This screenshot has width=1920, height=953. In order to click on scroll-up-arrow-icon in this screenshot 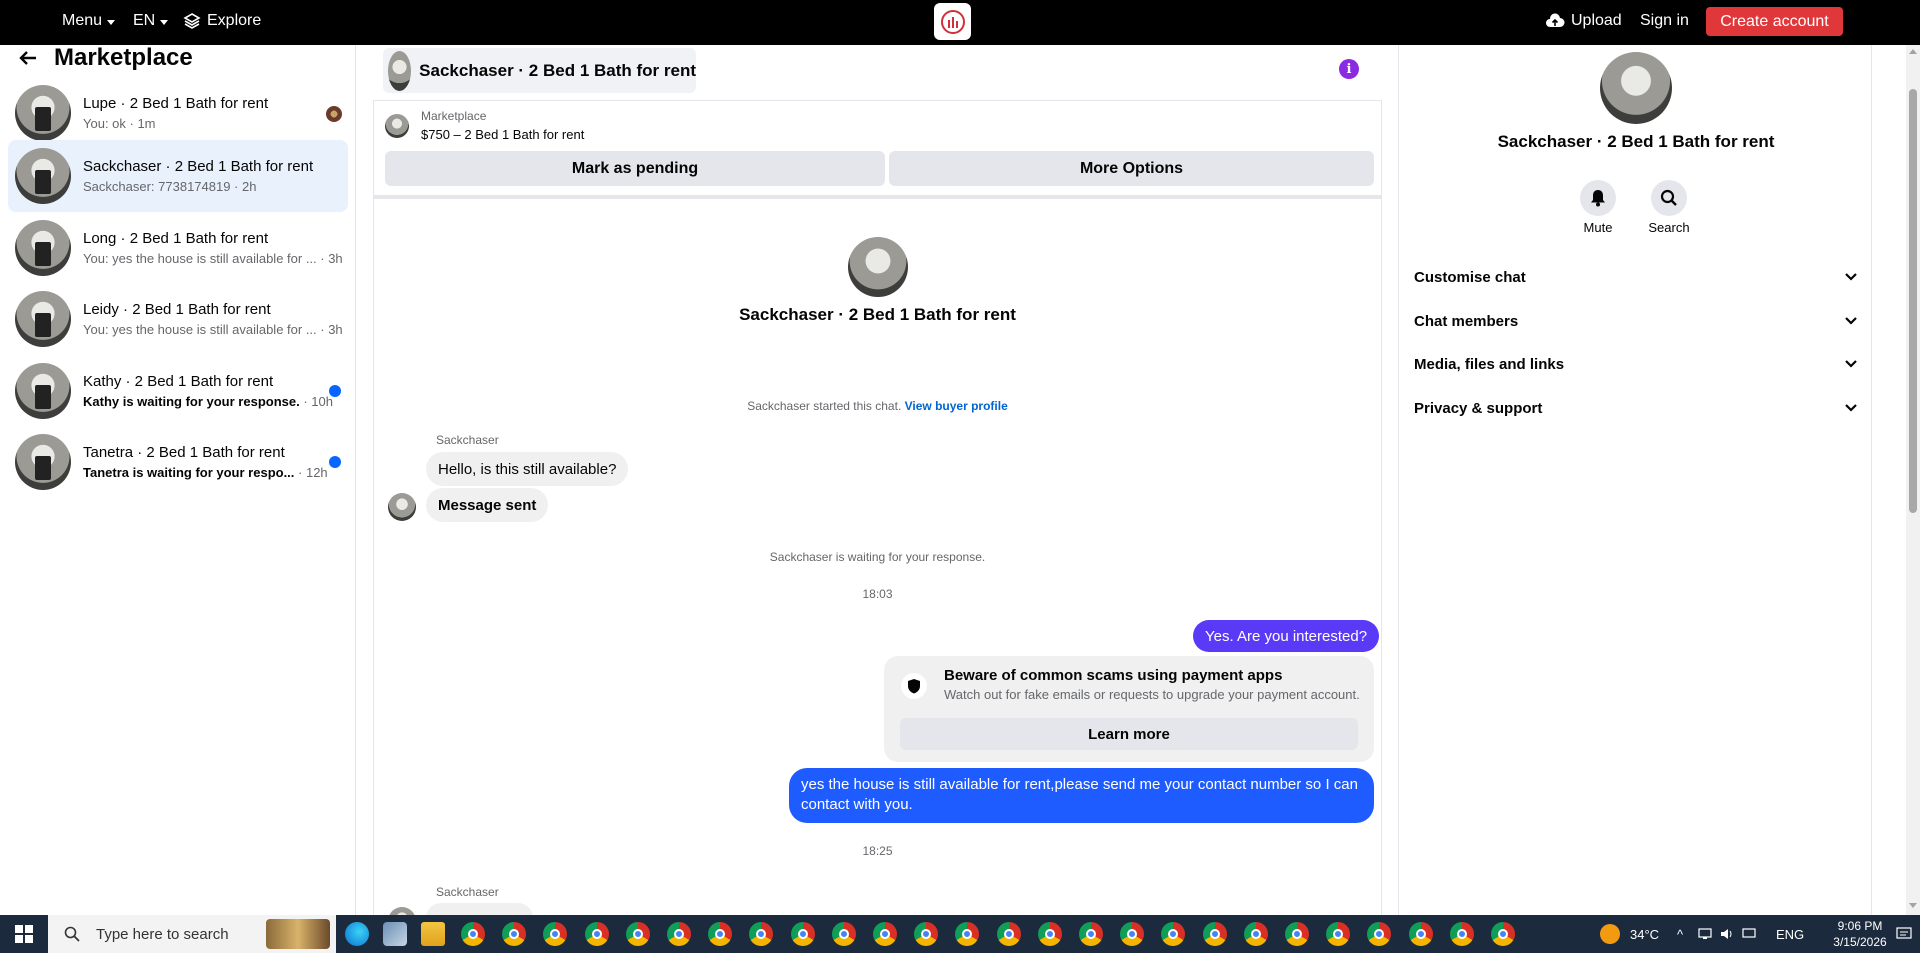, I will do `click(1913, 51)`.